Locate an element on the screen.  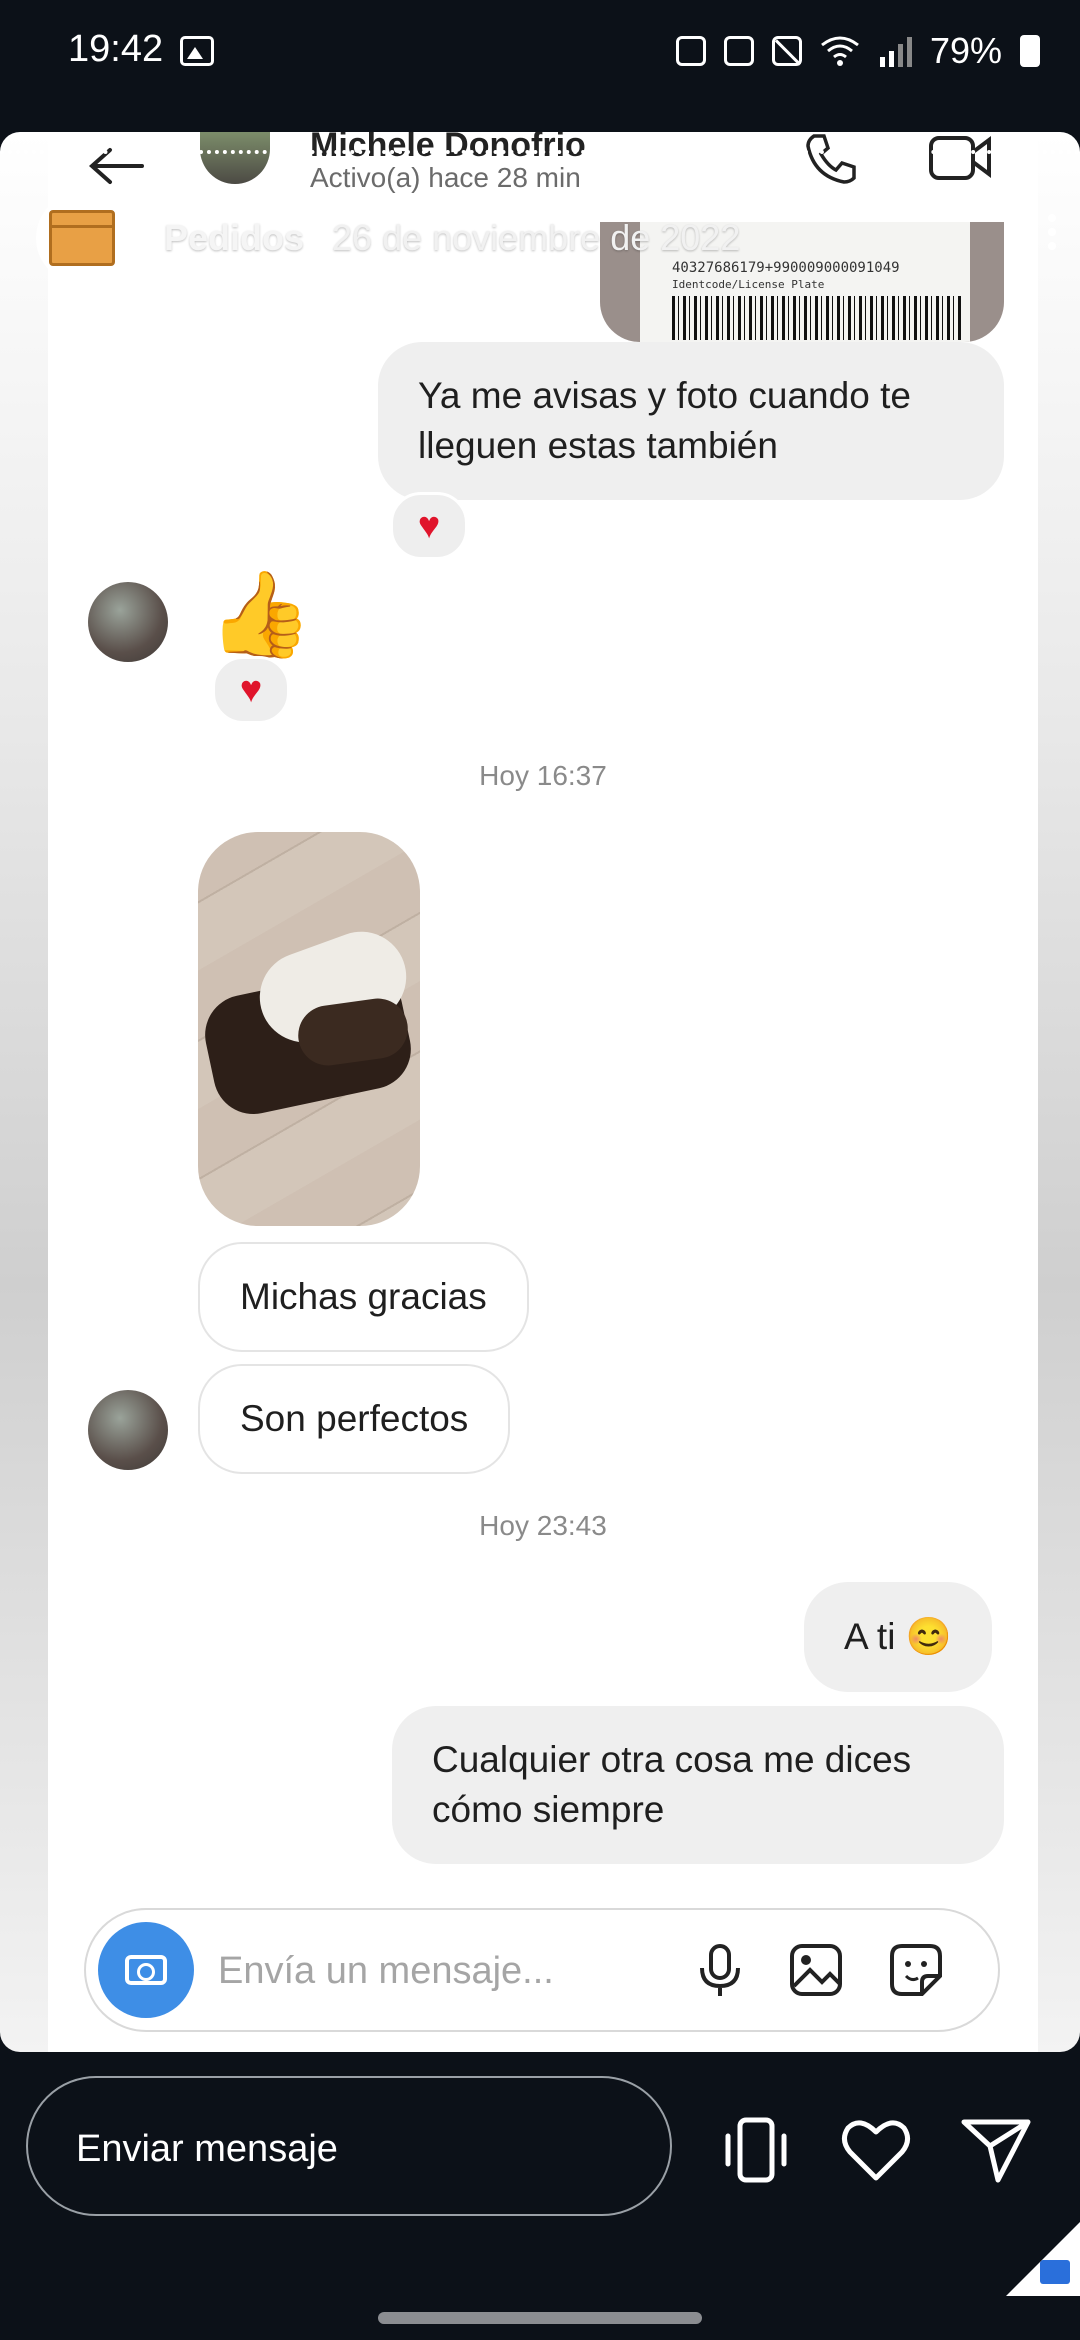
battery-percent: 79% is located at coordinates (965, 50).